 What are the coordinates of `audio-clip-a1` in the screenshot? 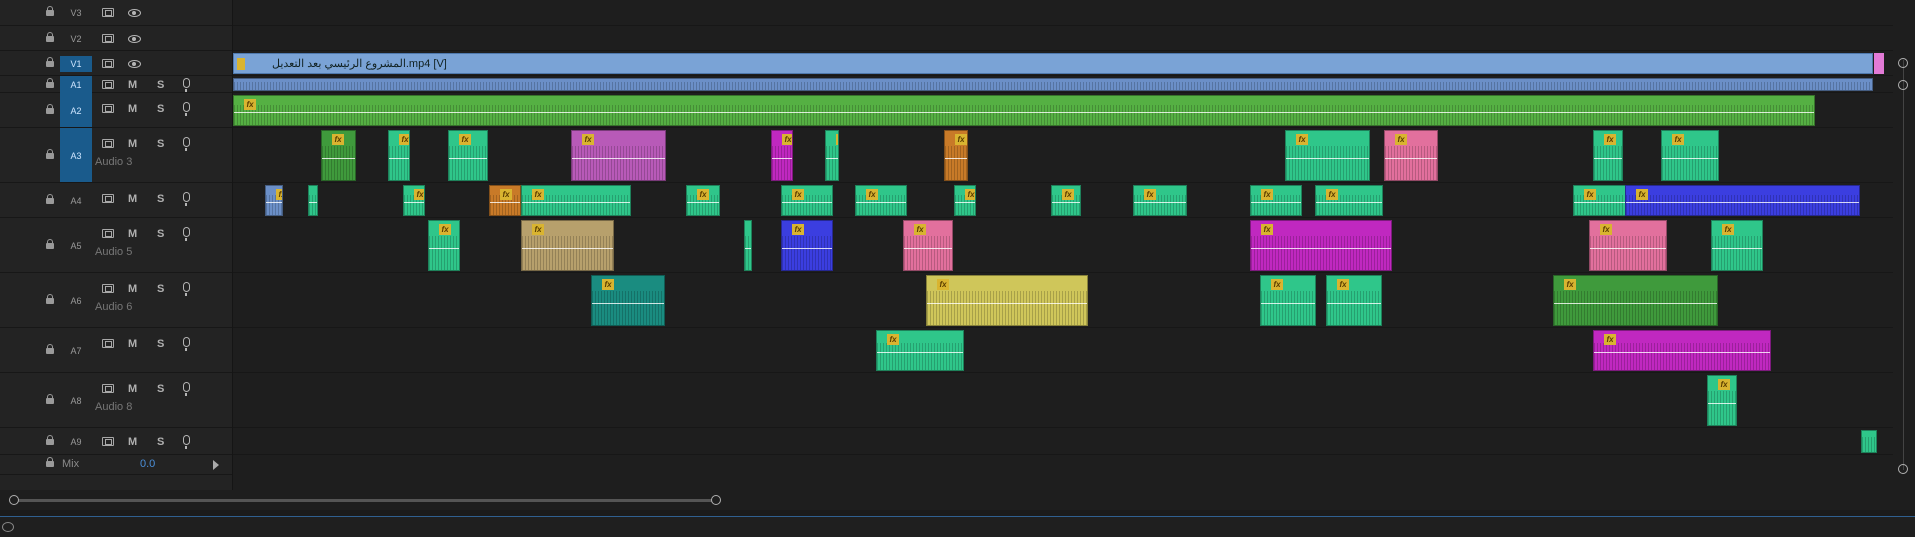 It's located at (1053, 84).